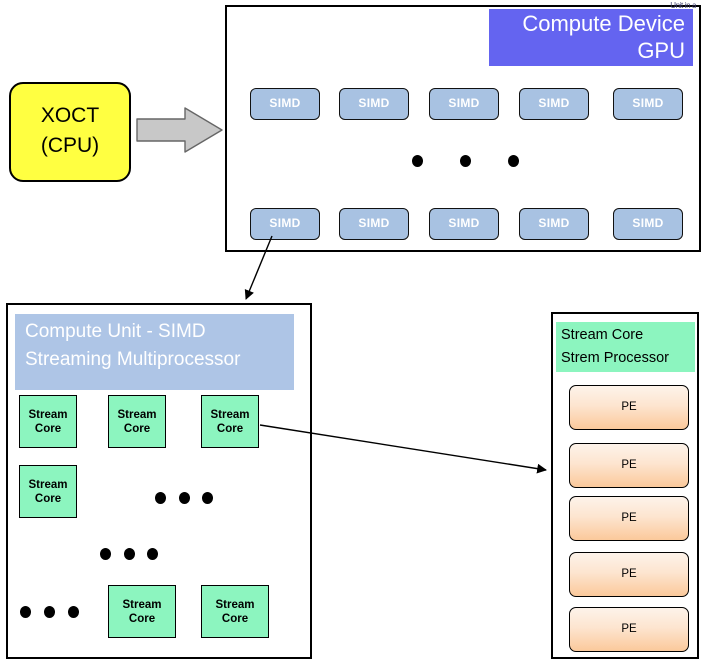 The image size is (701, 659). Describe the element at coordinates (648, 104) in the screenshot. I see `simd-unit-top-5: SIMD` at that location.